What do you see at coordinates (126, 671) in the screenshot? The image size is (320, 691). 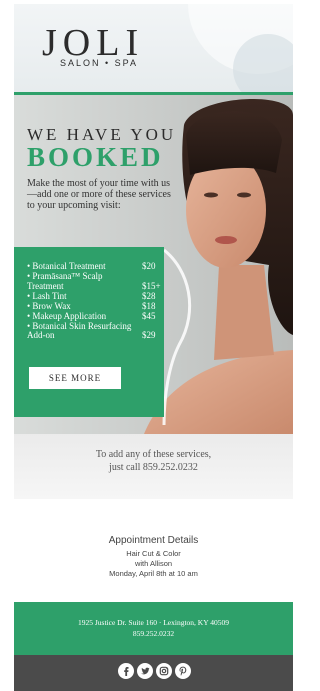 I see `facebook-icon` at bounding box center [126, 671].